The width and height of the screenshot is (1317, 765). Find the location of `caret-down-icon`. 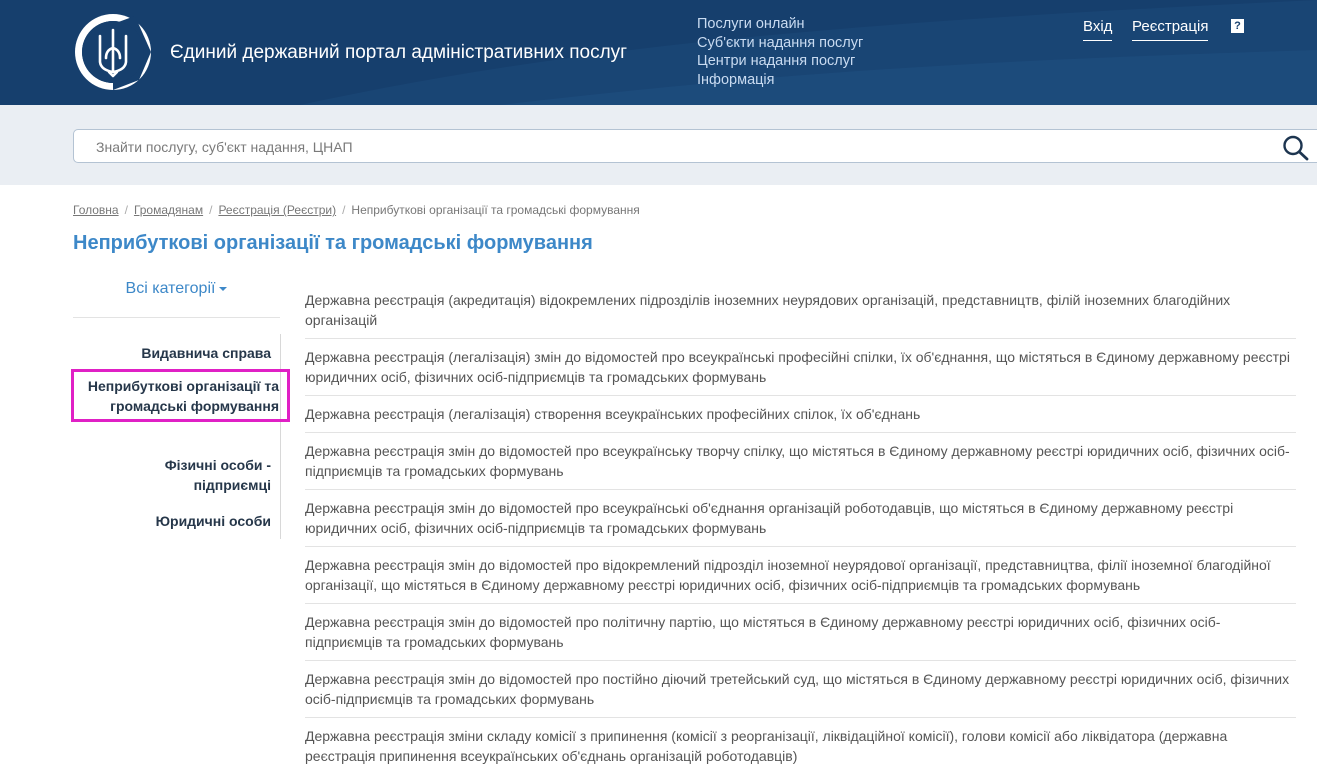

caret-down-icon is located at coordinates (223, 288).